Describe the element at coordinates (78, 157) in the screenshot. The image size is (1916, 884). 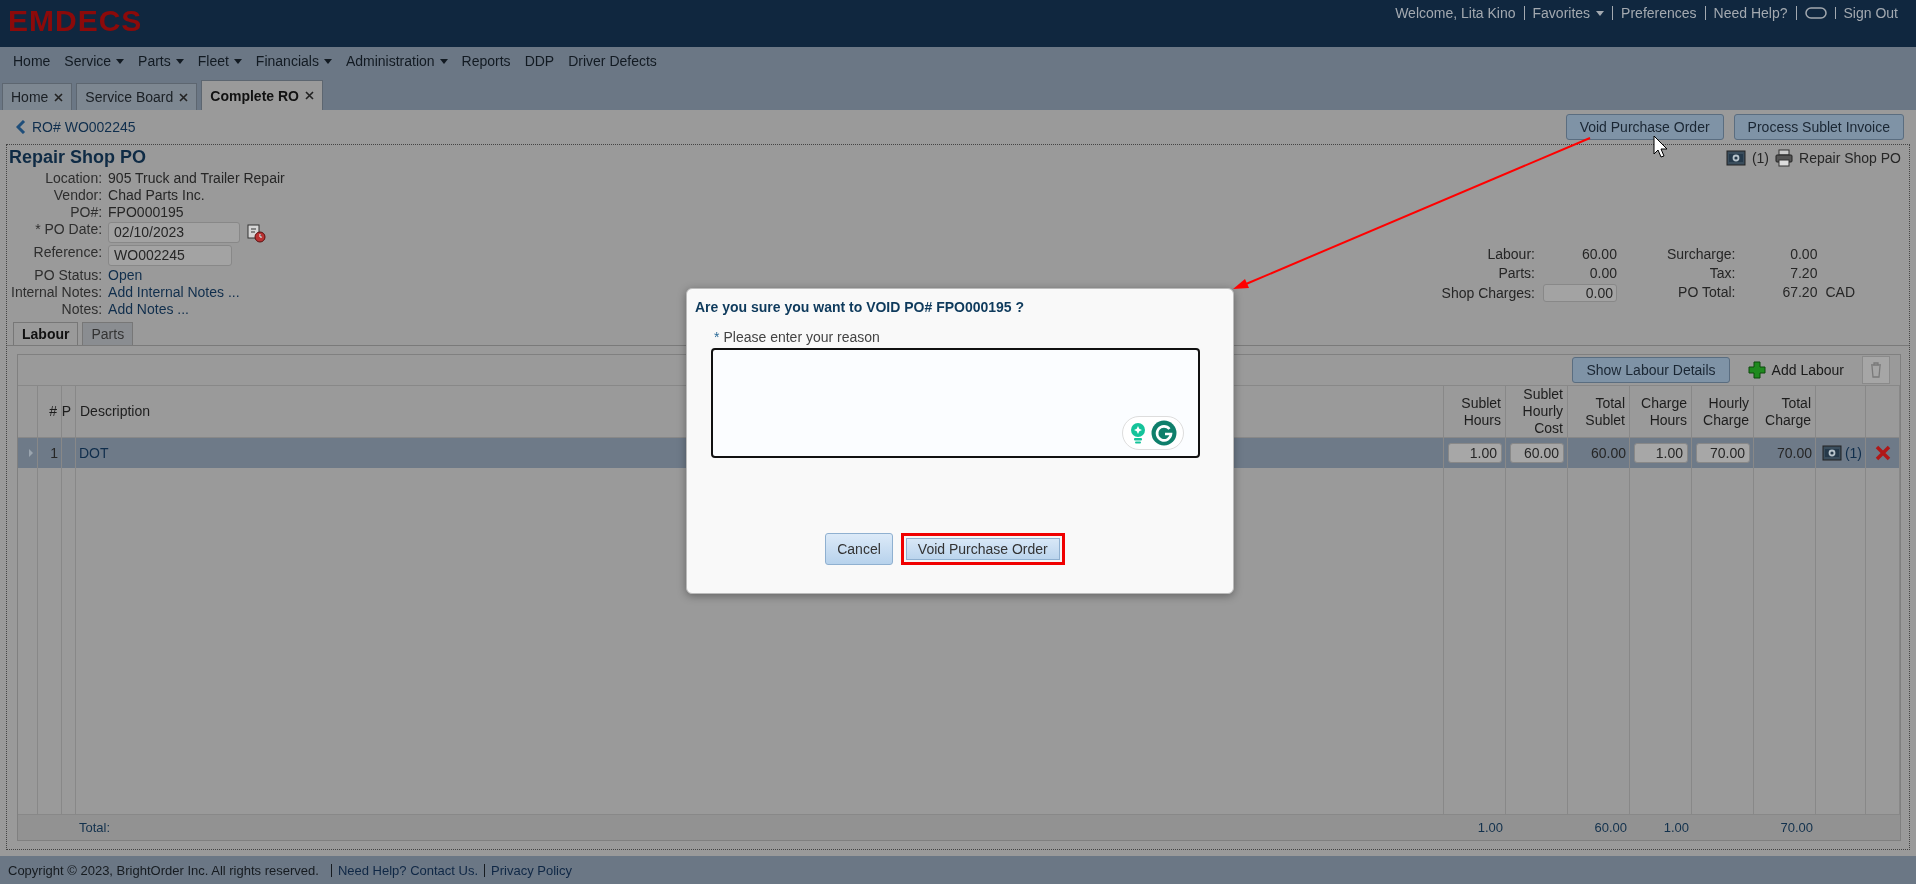
I see `page-title: Repair Shop PO` at that location.